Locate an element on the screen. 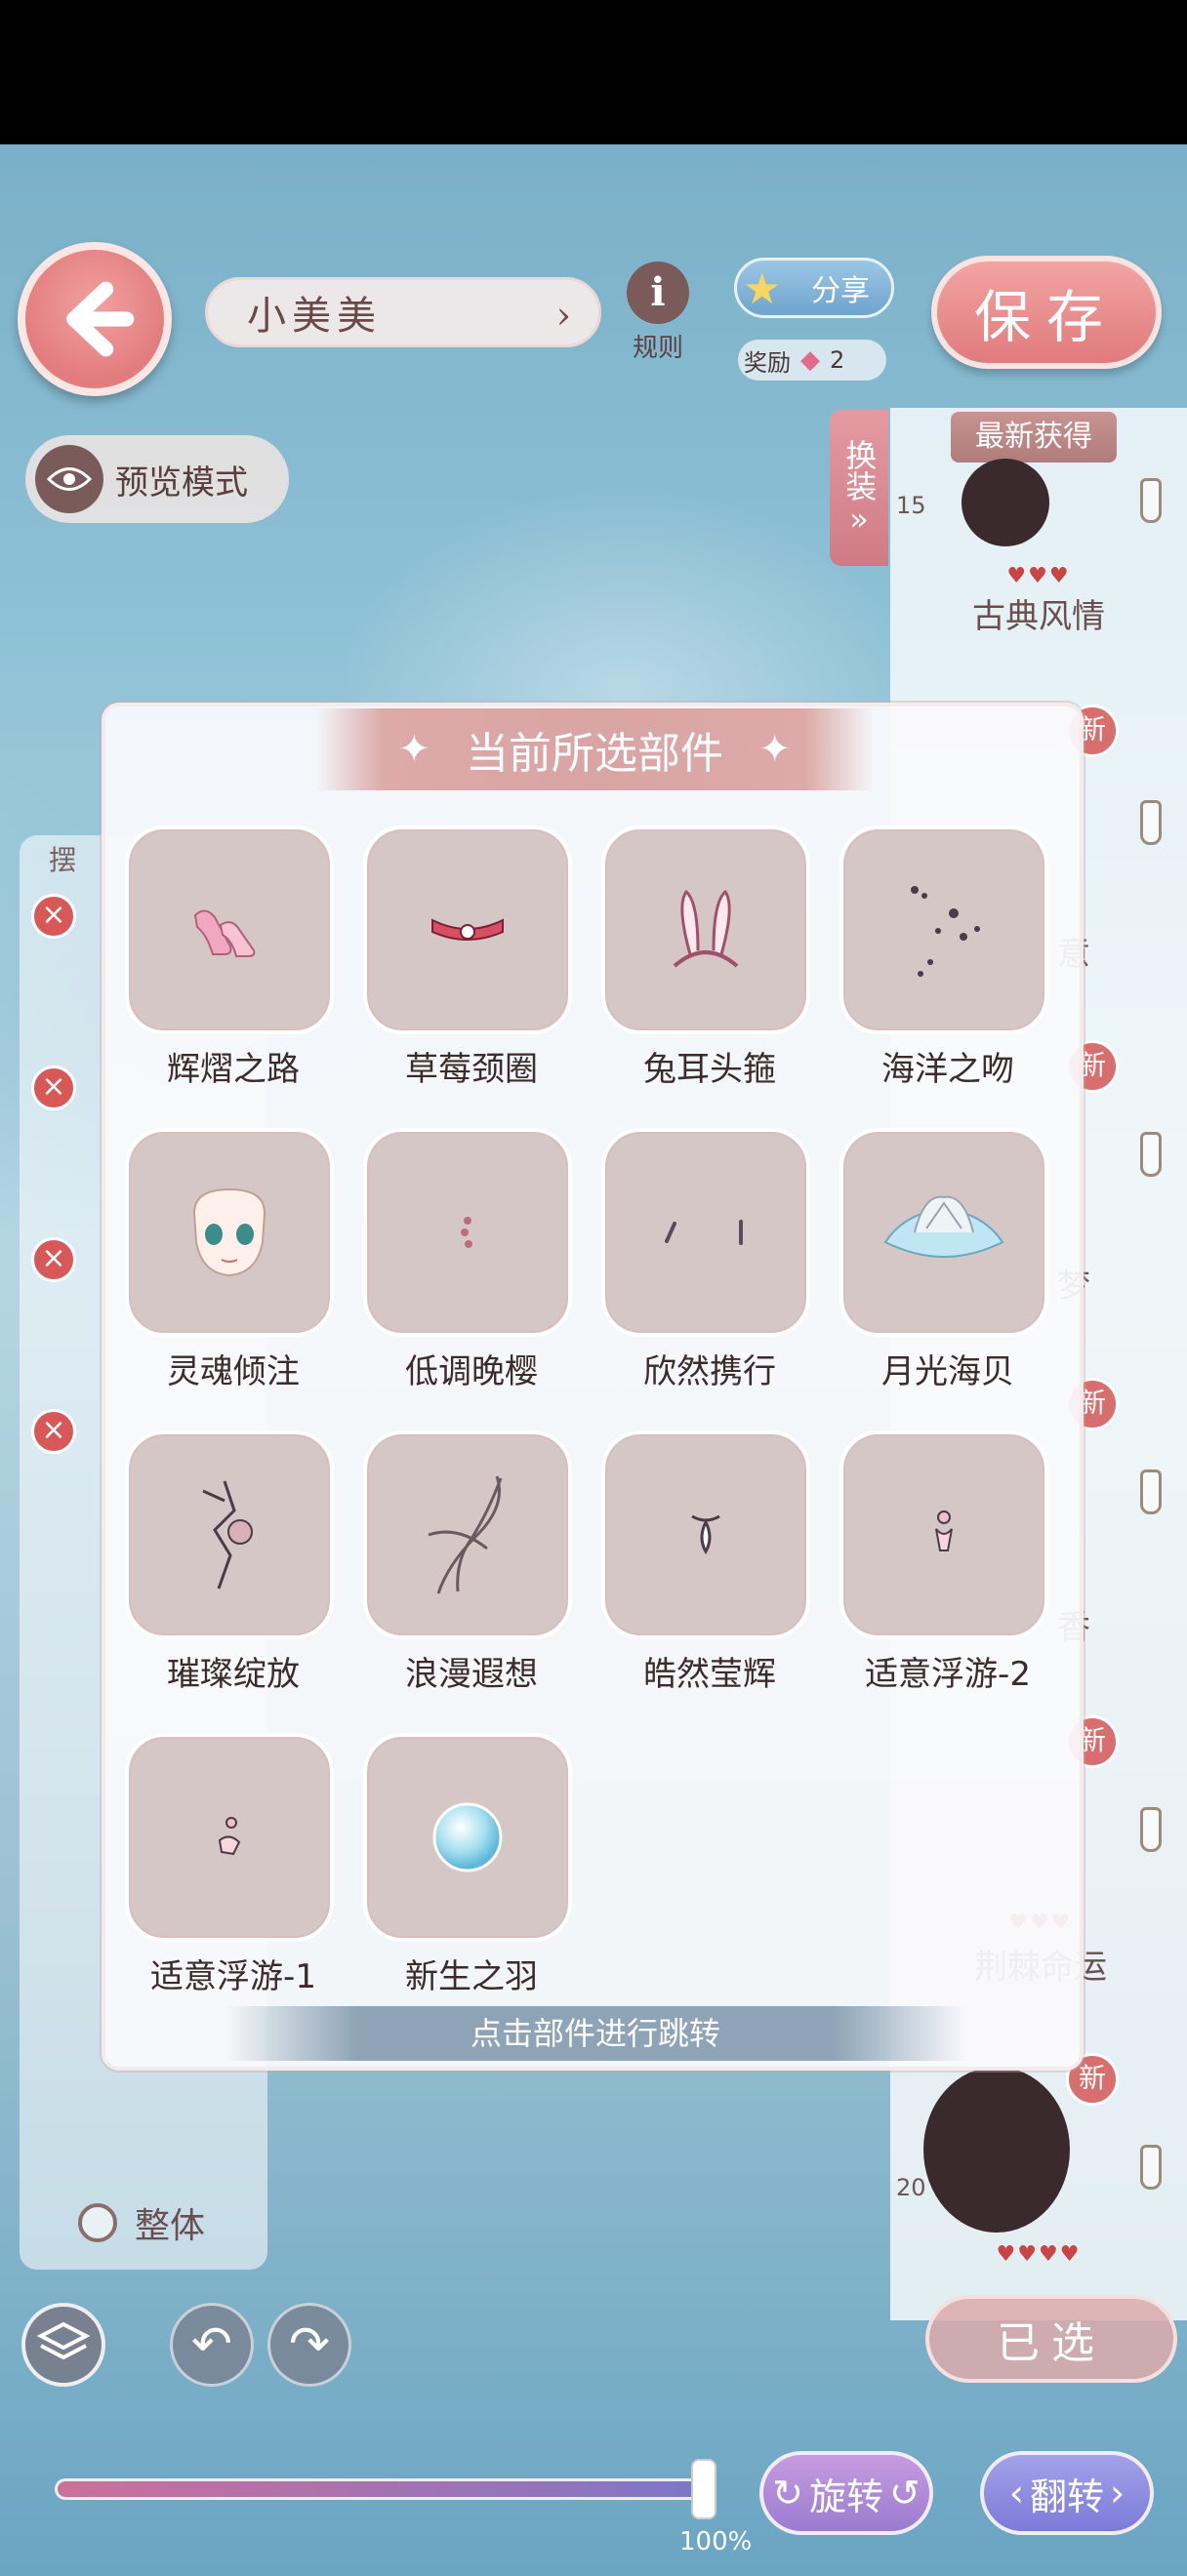 The image size is (1187, 2576). layers-button is located at coordinates (63, 2345).